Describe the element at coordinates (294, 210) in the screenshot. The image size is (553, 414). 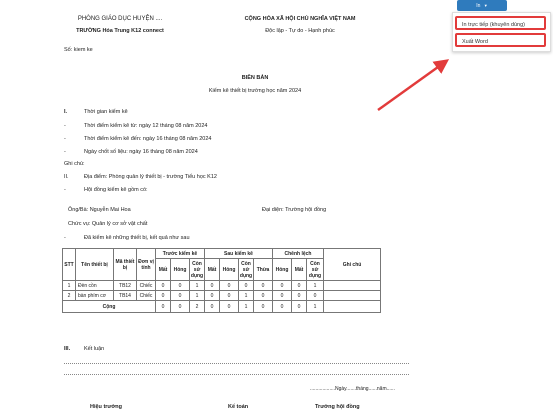
I see `member-representation: Đại diện: Trường hội đồng` at that location.